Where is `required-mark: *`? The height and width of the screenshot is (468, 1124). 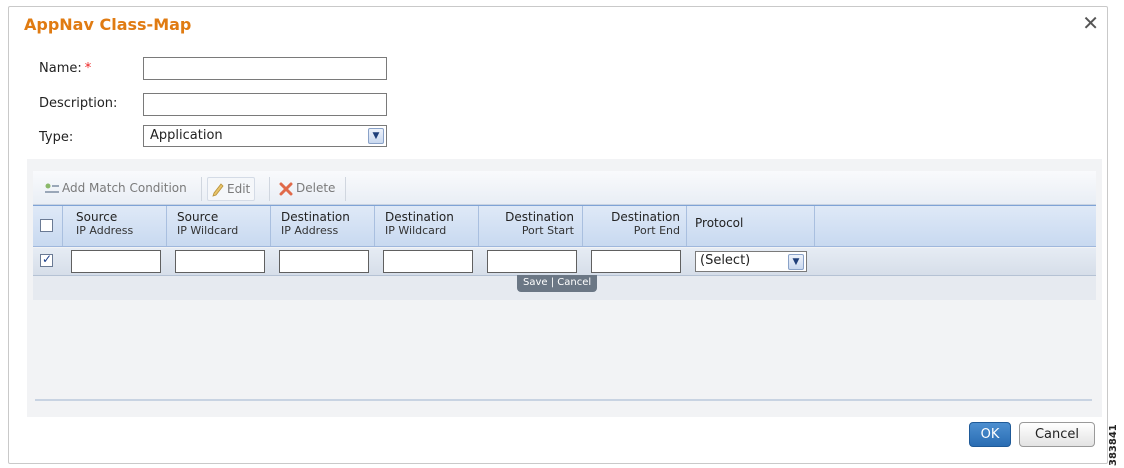 required-mark: * is located at coordinates (88, 68).